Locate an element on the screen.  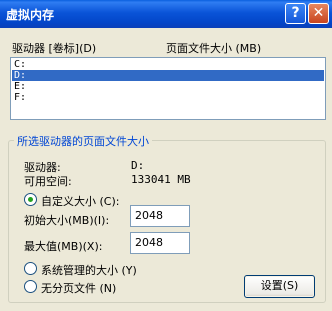
list-item: F: is located at coordinates (168, 97).